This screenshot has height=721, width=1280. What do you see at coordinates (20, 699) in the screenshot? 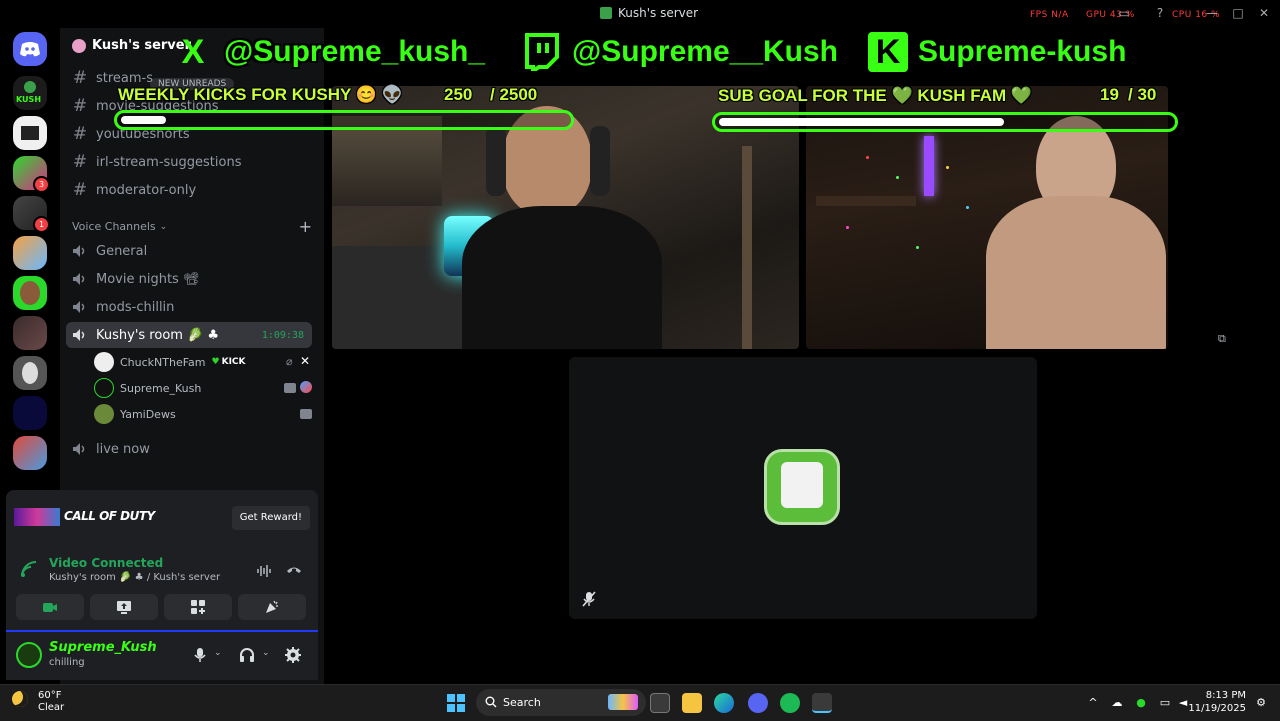
I see `moon-icon` at bounding box center [20, 699].